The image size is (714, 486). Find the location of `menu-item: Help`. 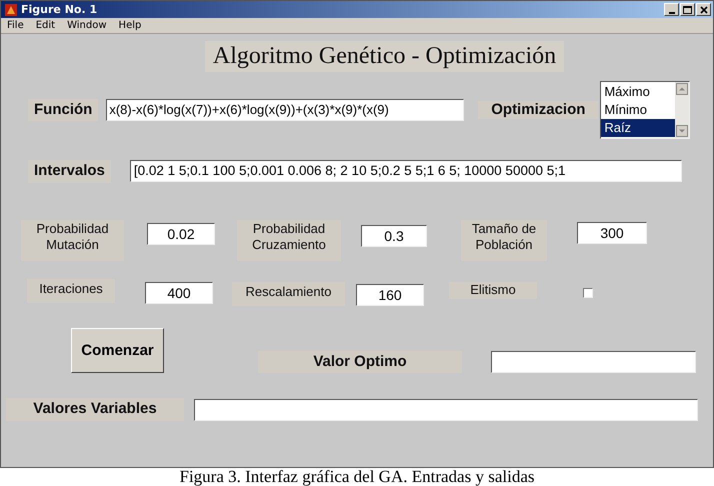

menu-item: Help is located at coordinates (130, 25).